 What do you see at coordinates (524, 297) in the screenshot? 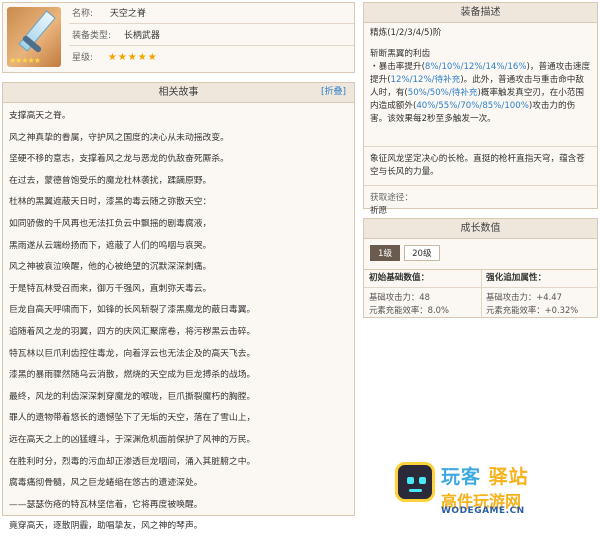
I see `bonus-atk: 基础攻击力：+4.47` at bounding box center [524, 297].